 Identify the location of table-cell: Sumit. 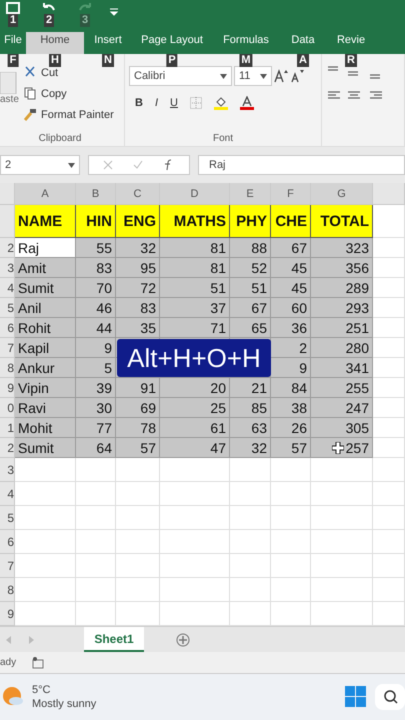
(45, 448).